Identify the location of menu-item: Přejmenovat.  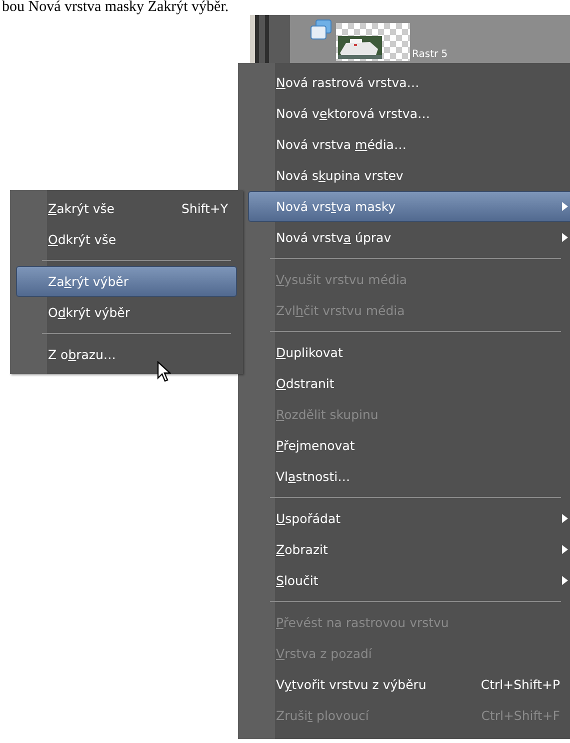
(409, 445).